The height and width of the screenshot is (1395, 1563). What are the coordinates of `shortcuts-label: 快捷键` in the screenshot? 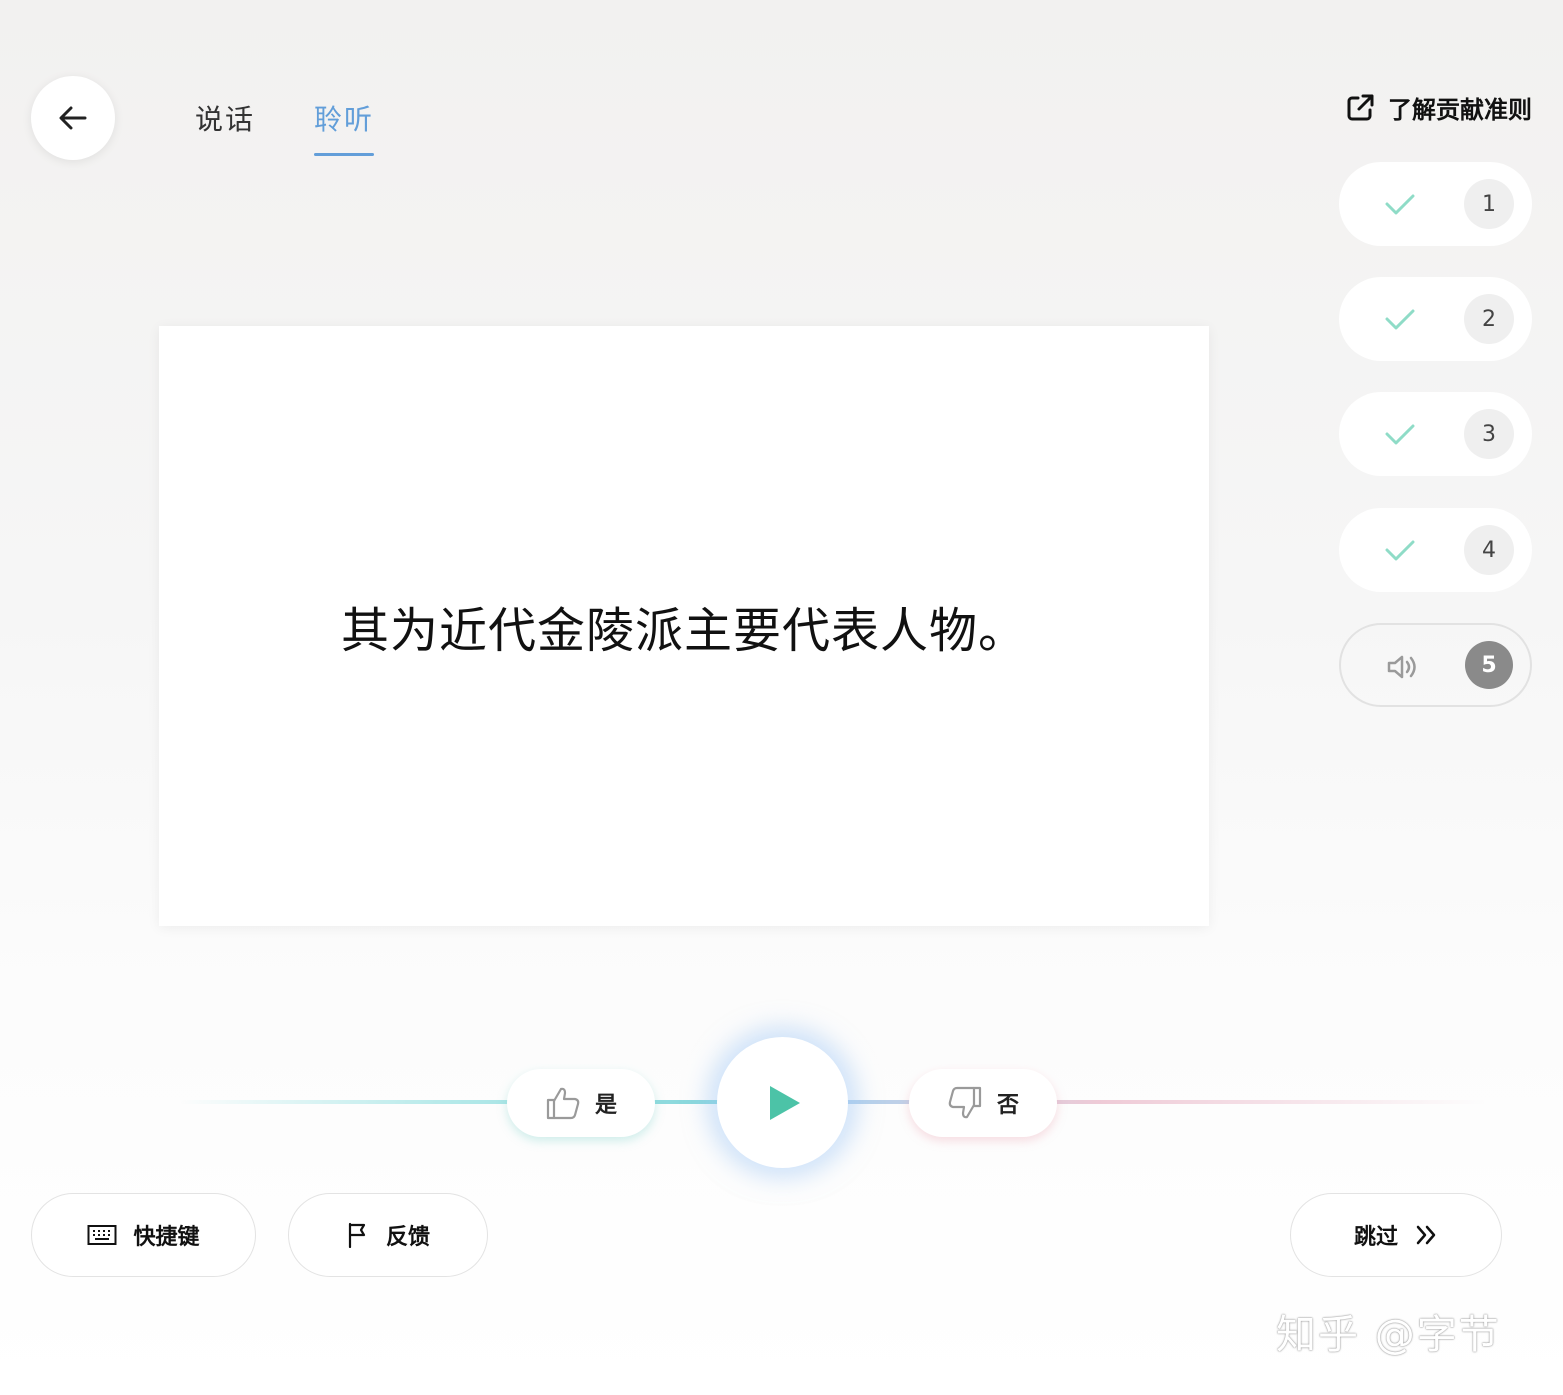 It's located at (166, 1237).